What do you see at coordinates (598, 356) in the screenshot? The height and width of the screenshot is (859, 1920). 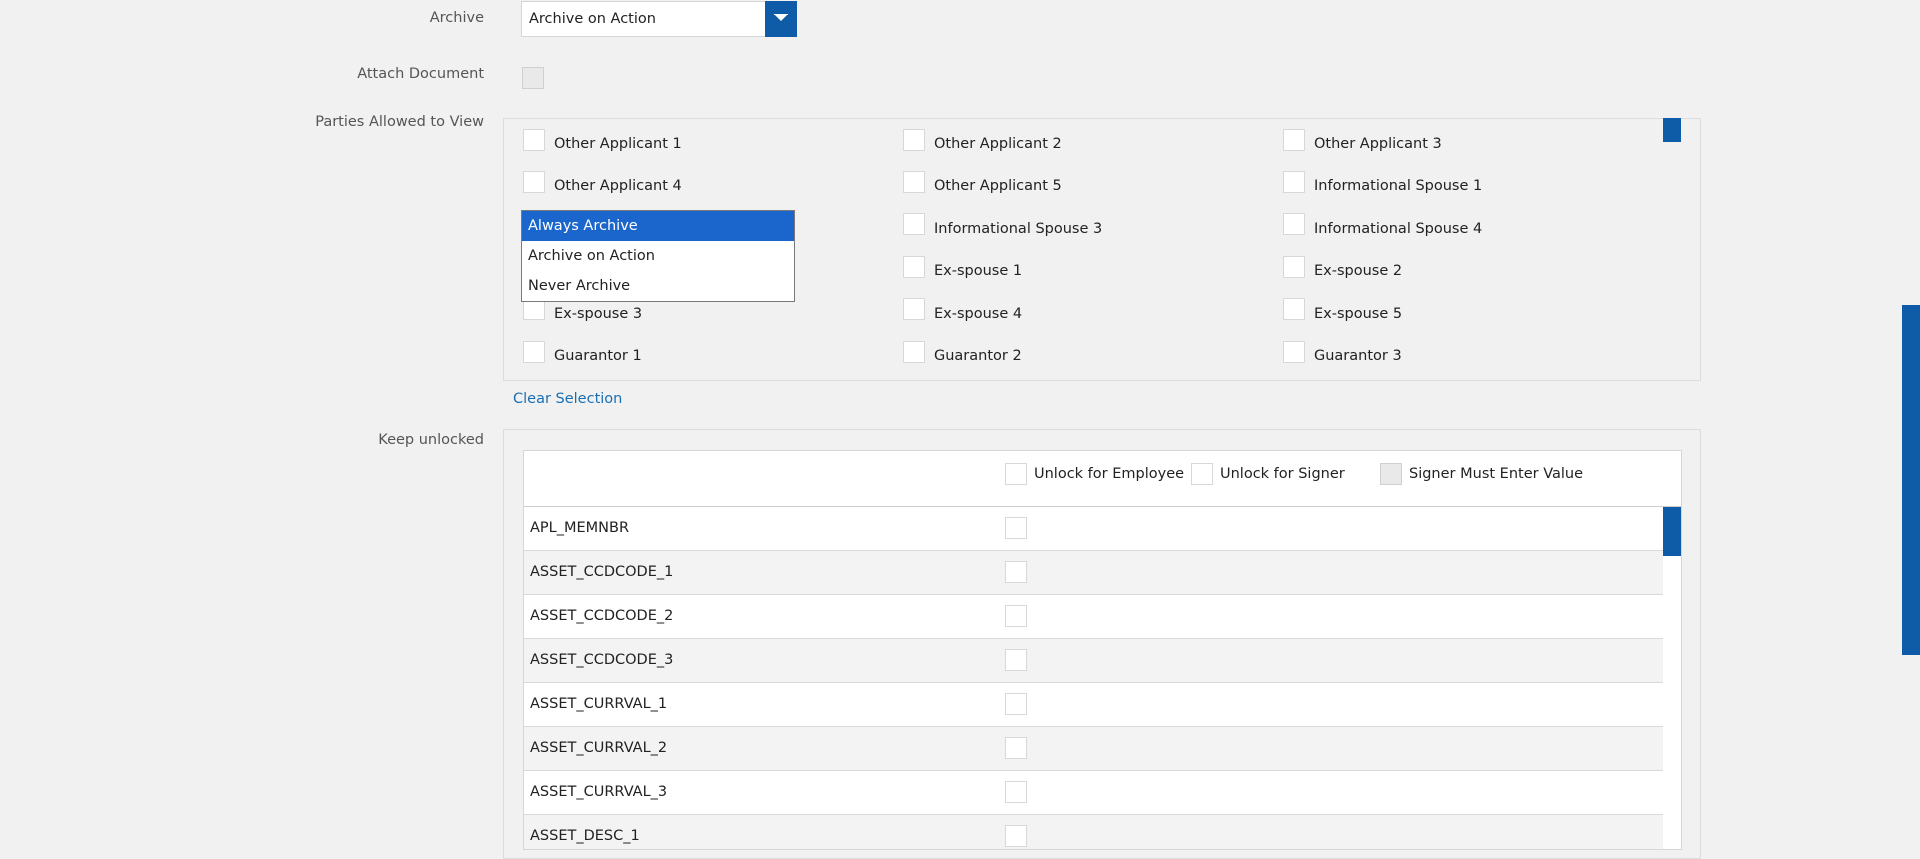 I see `party-label: Guarantor 1` at bounding box center [598, 356].